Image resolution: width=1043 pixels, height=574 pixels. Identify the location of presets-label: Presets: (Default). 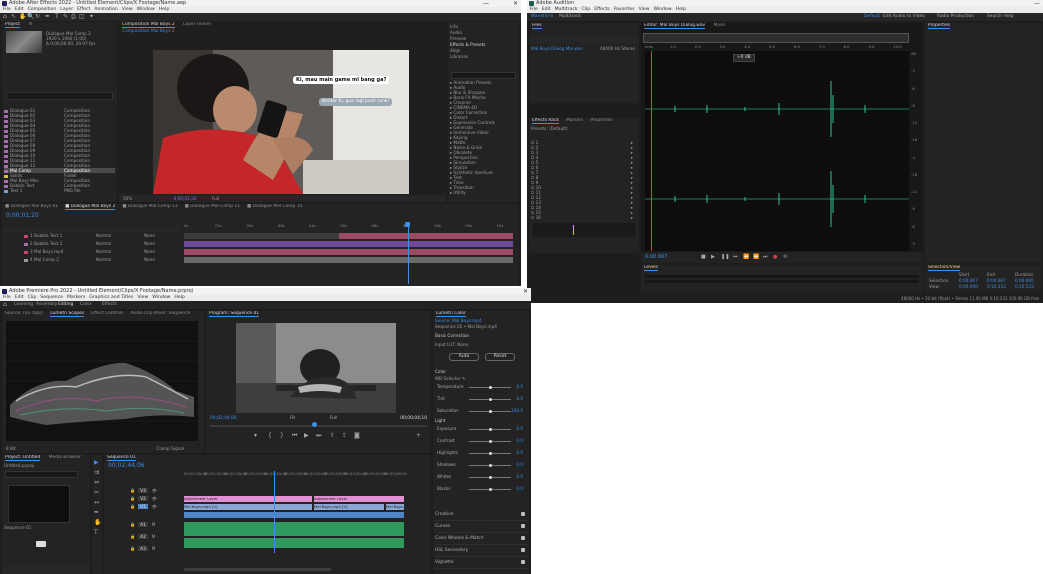
(584, 128).